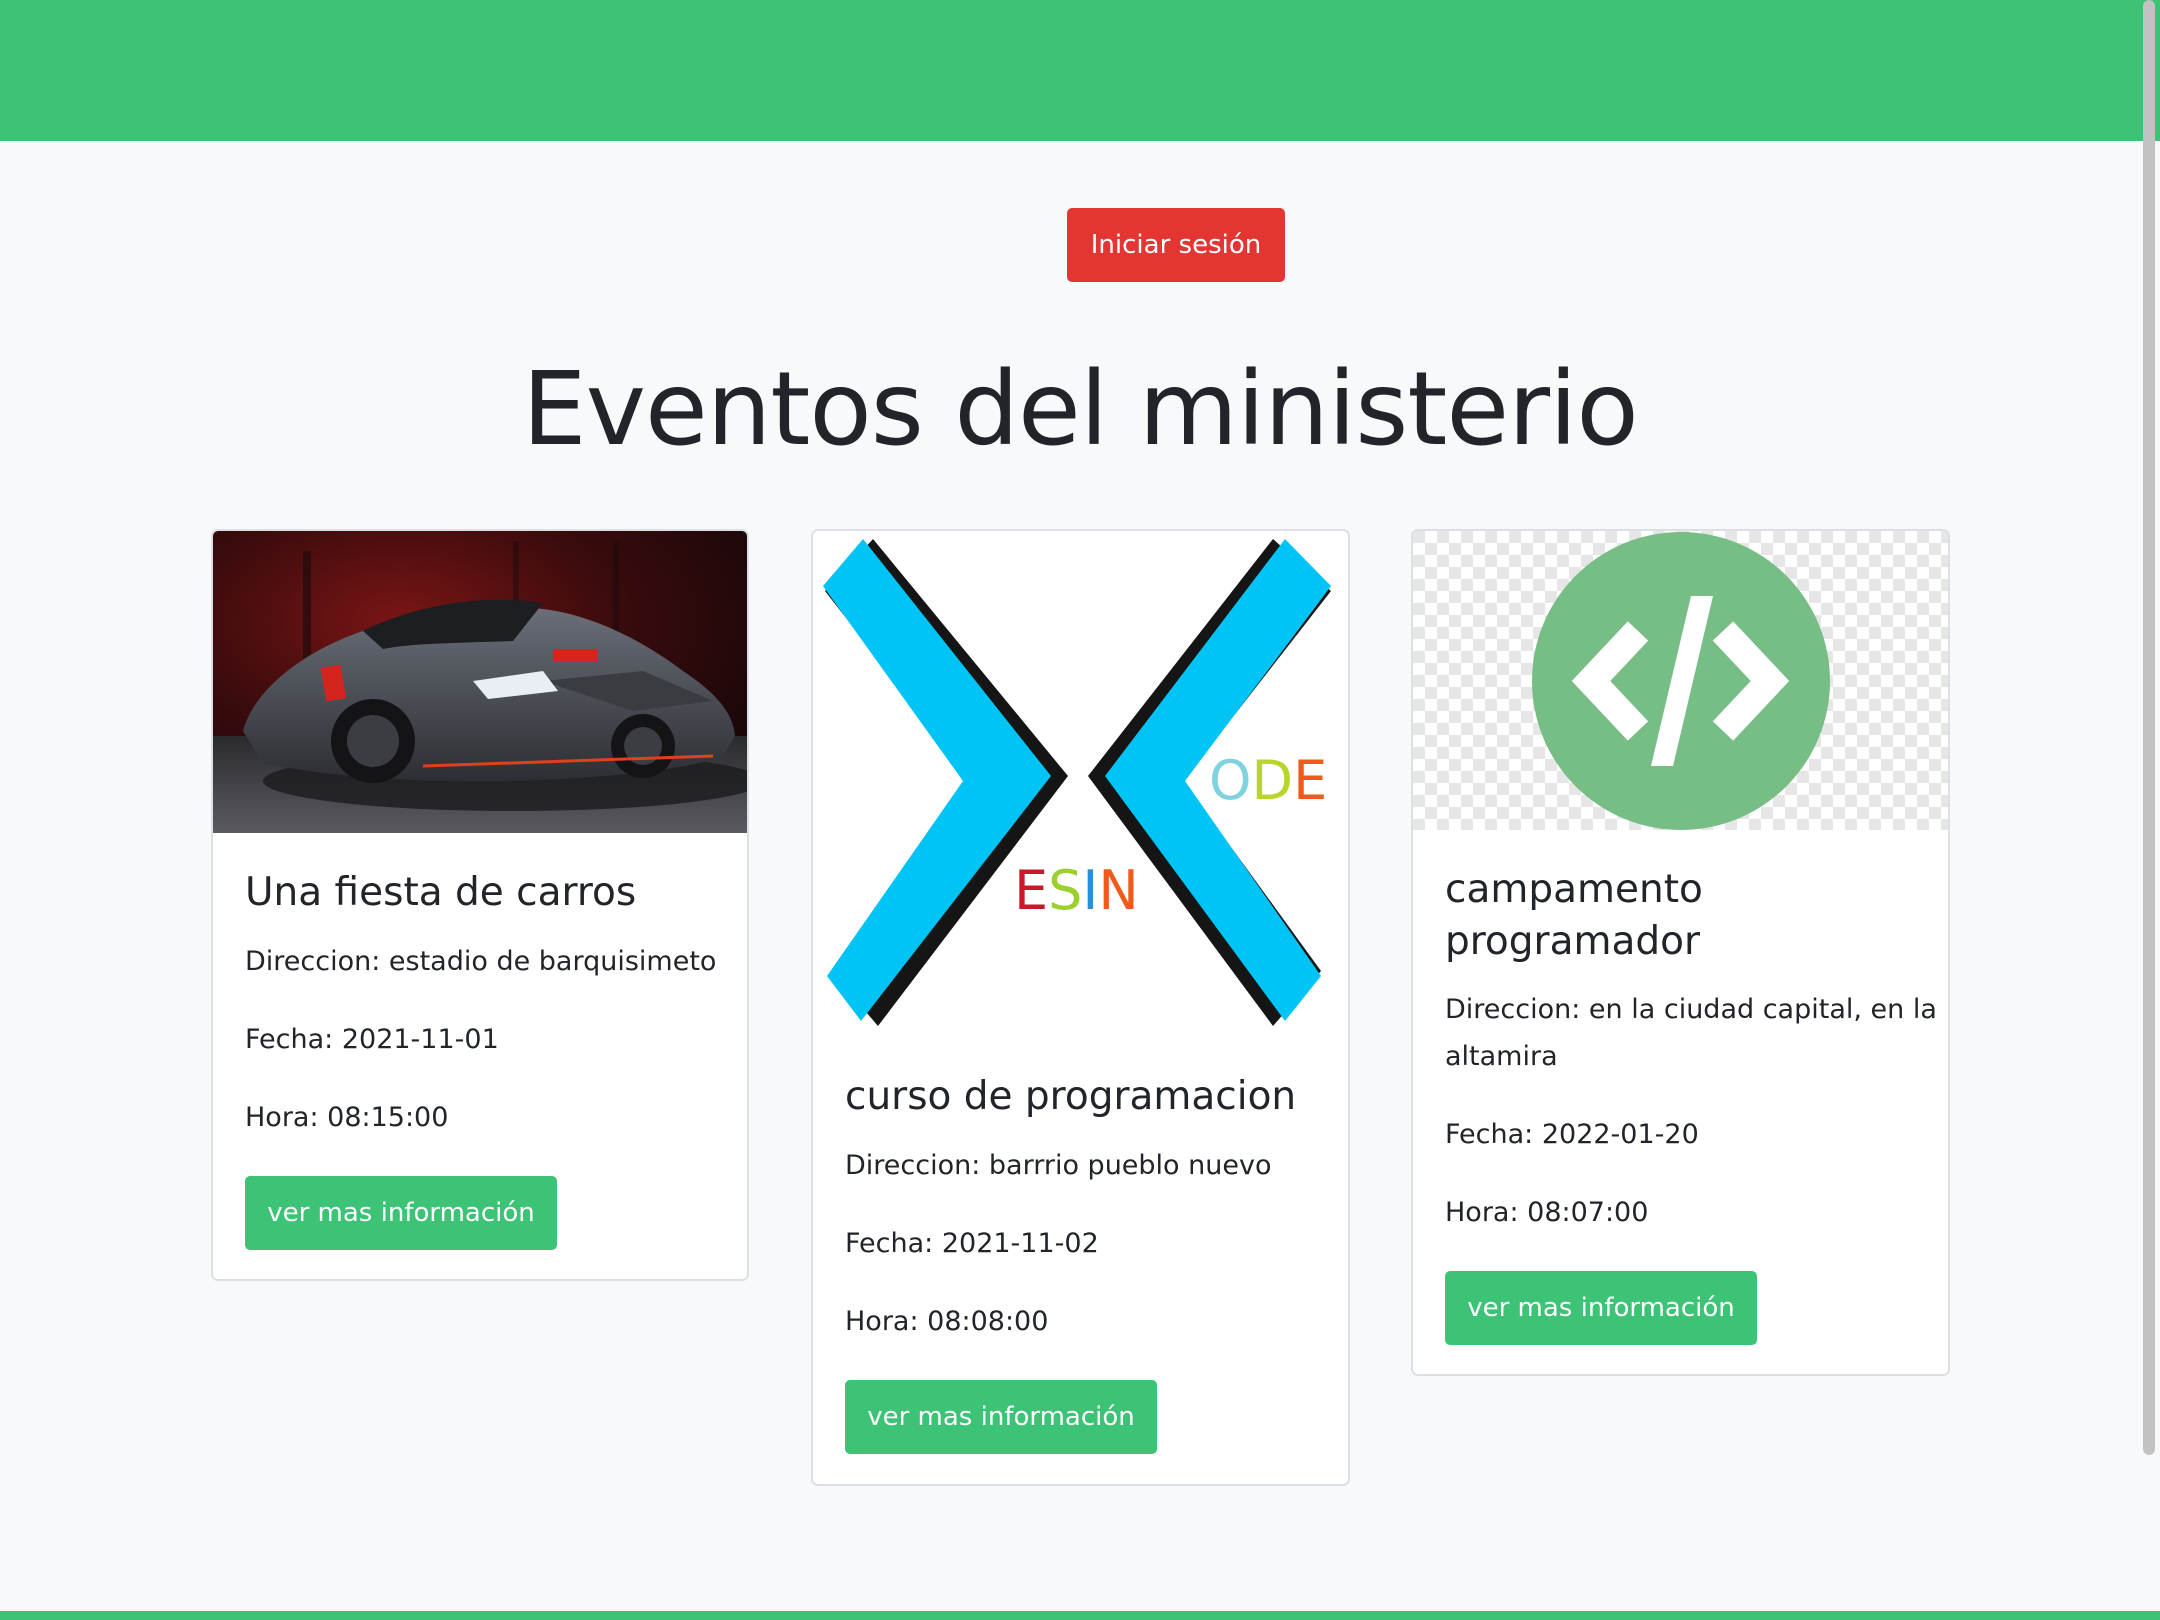 Image resolution: width=2160 pixels, height=1620 pixels. Describe the element at coordinates (1572, 1134) in the screenshot. I see `event-date: Fecha: 2022-01-20` at that location.